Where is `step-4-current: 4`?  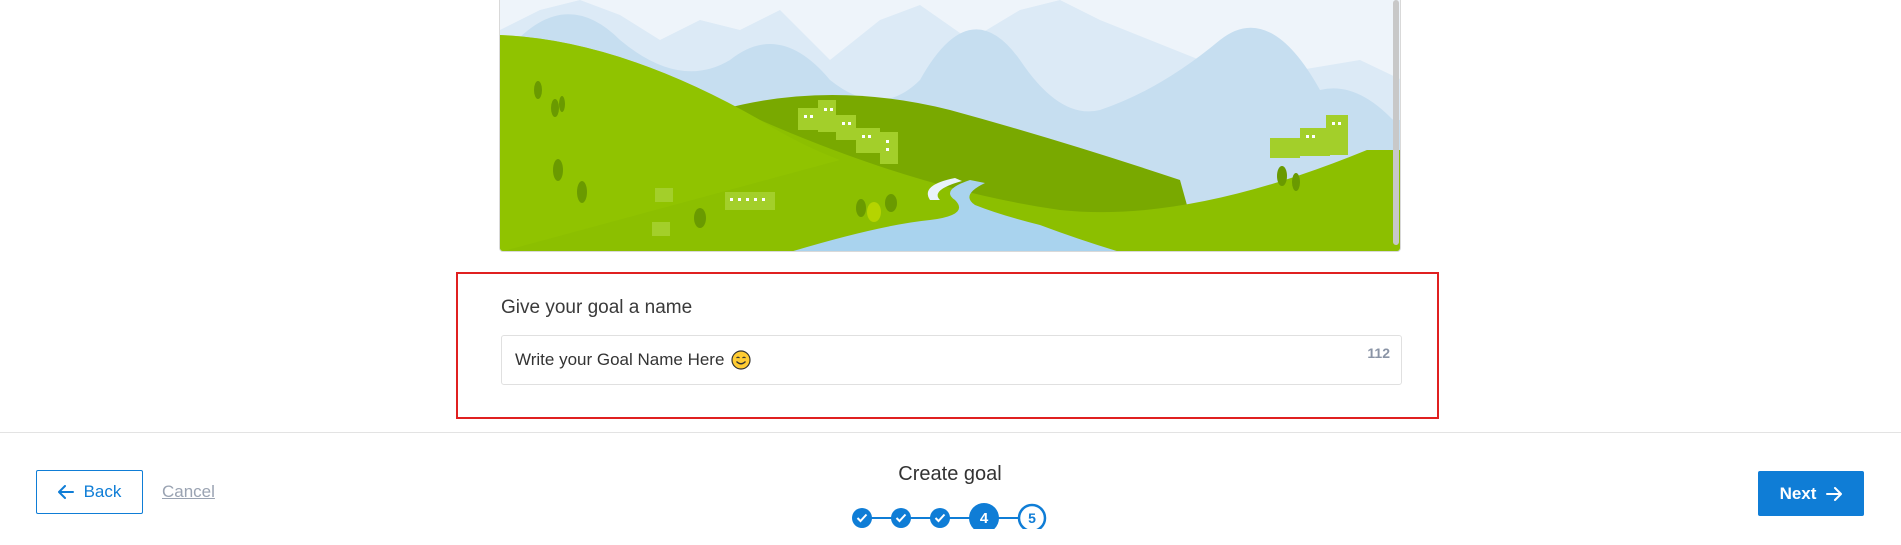
step-4-current: 4 is located at coordinates (984, 516).